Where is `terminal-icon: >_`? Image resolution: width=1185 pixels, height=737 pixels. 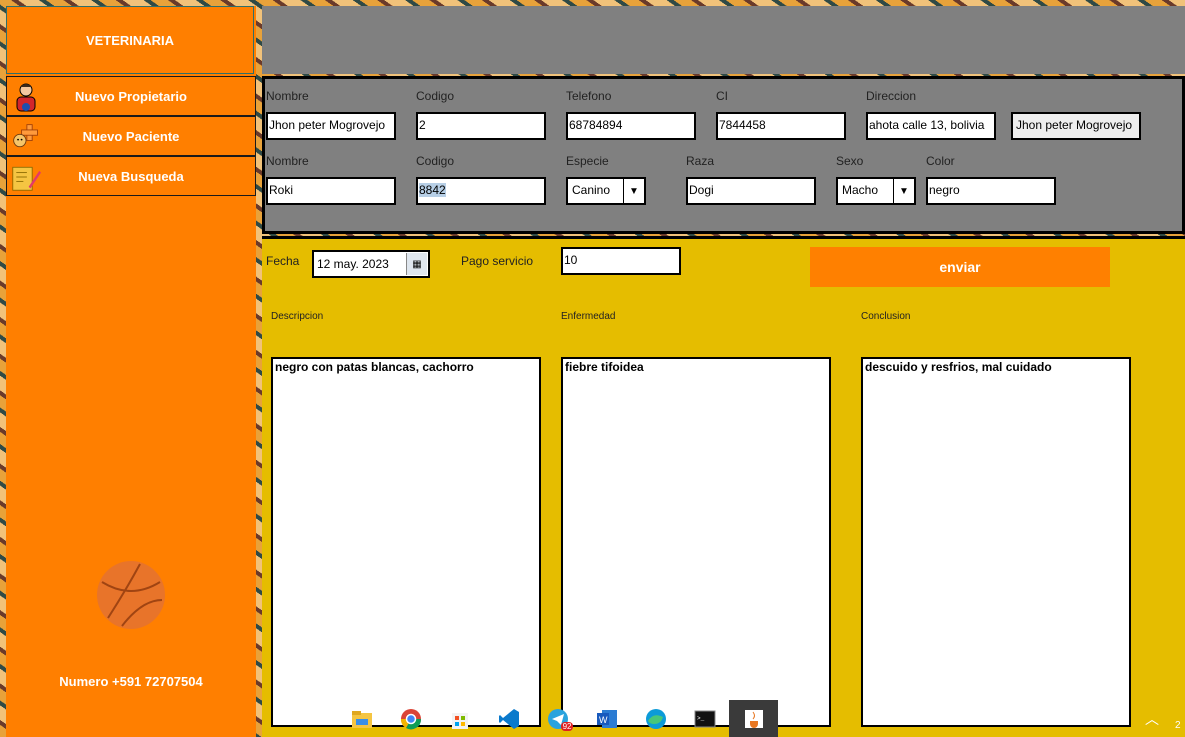
terminal-icon: >_ is located at coordinates (704, 718).